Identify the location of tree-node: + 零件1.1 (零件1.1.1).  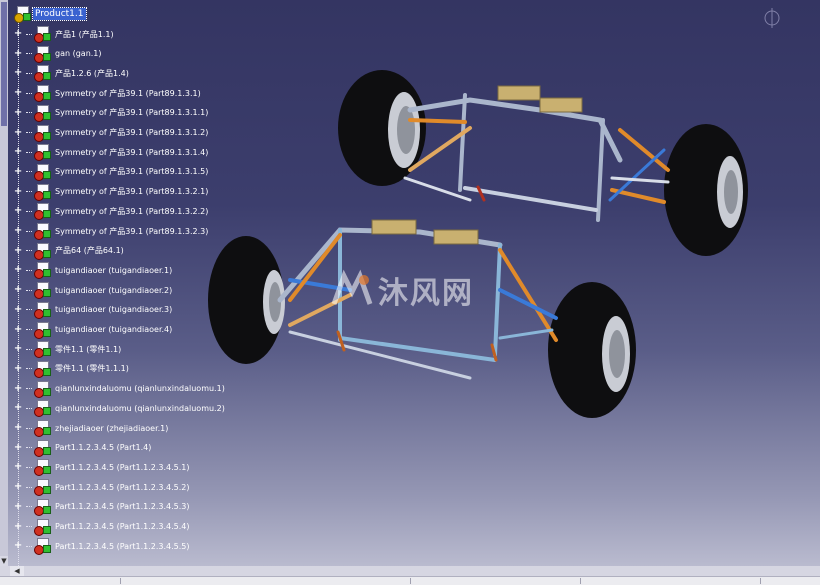
(72, 369).